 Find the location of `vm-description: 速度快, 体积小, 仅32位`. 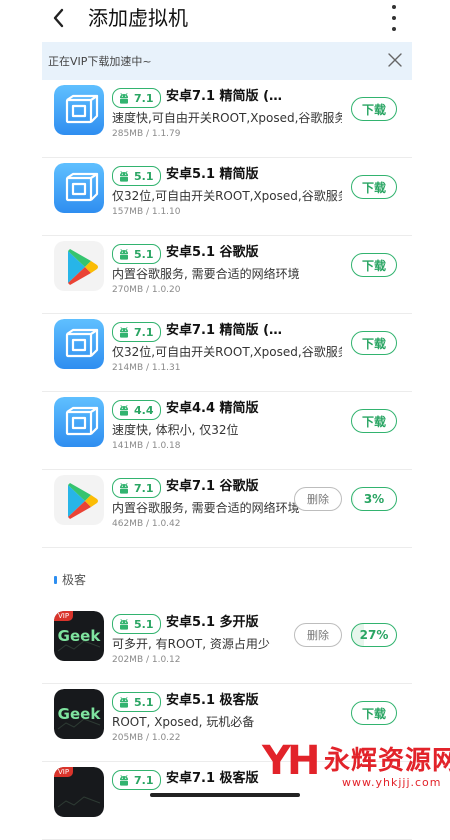

vm-description: 速度快, 体积小, 仅32位 is located at coordinates (175, 430).